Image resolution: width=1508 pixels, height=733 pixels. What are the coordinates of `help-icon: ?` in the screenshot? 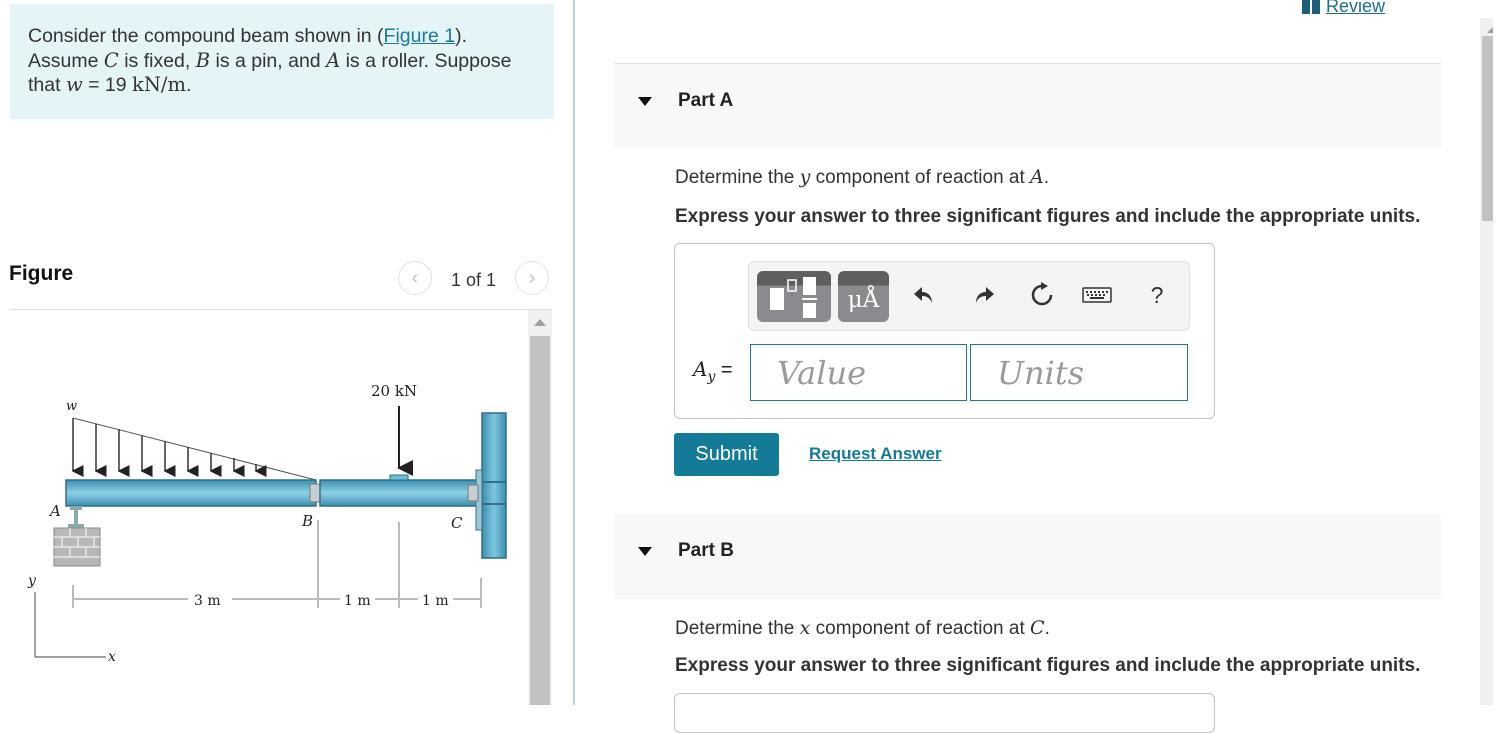 It's located at (1157, 294).